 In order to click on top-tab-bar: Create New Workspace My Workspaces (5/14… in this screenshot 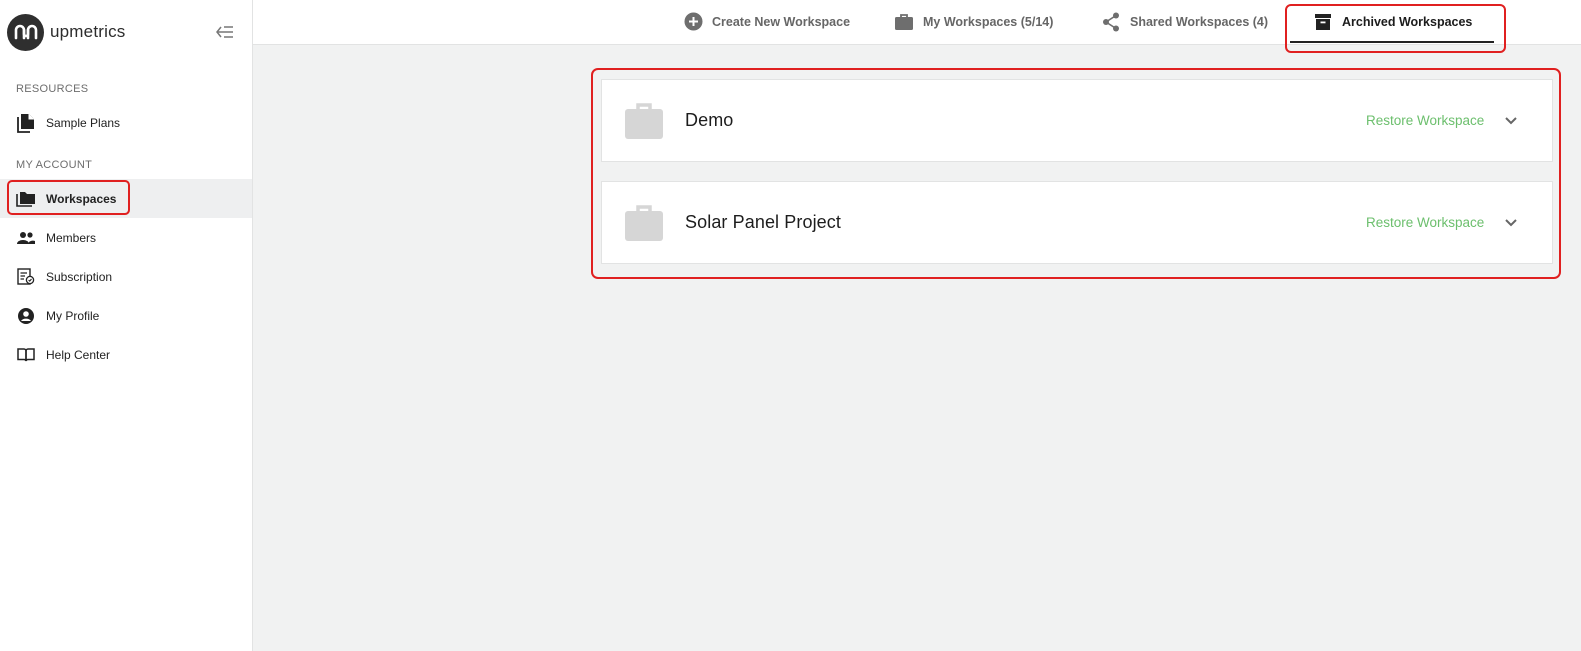, I will do `click(917, 26)`.